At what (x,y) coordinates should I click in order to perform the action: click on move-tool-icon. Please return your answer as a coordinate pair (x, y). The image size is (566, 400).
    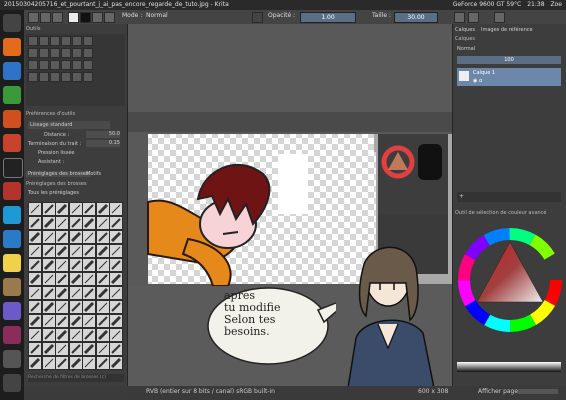
    Looking at the image, I should click on (88, 53).